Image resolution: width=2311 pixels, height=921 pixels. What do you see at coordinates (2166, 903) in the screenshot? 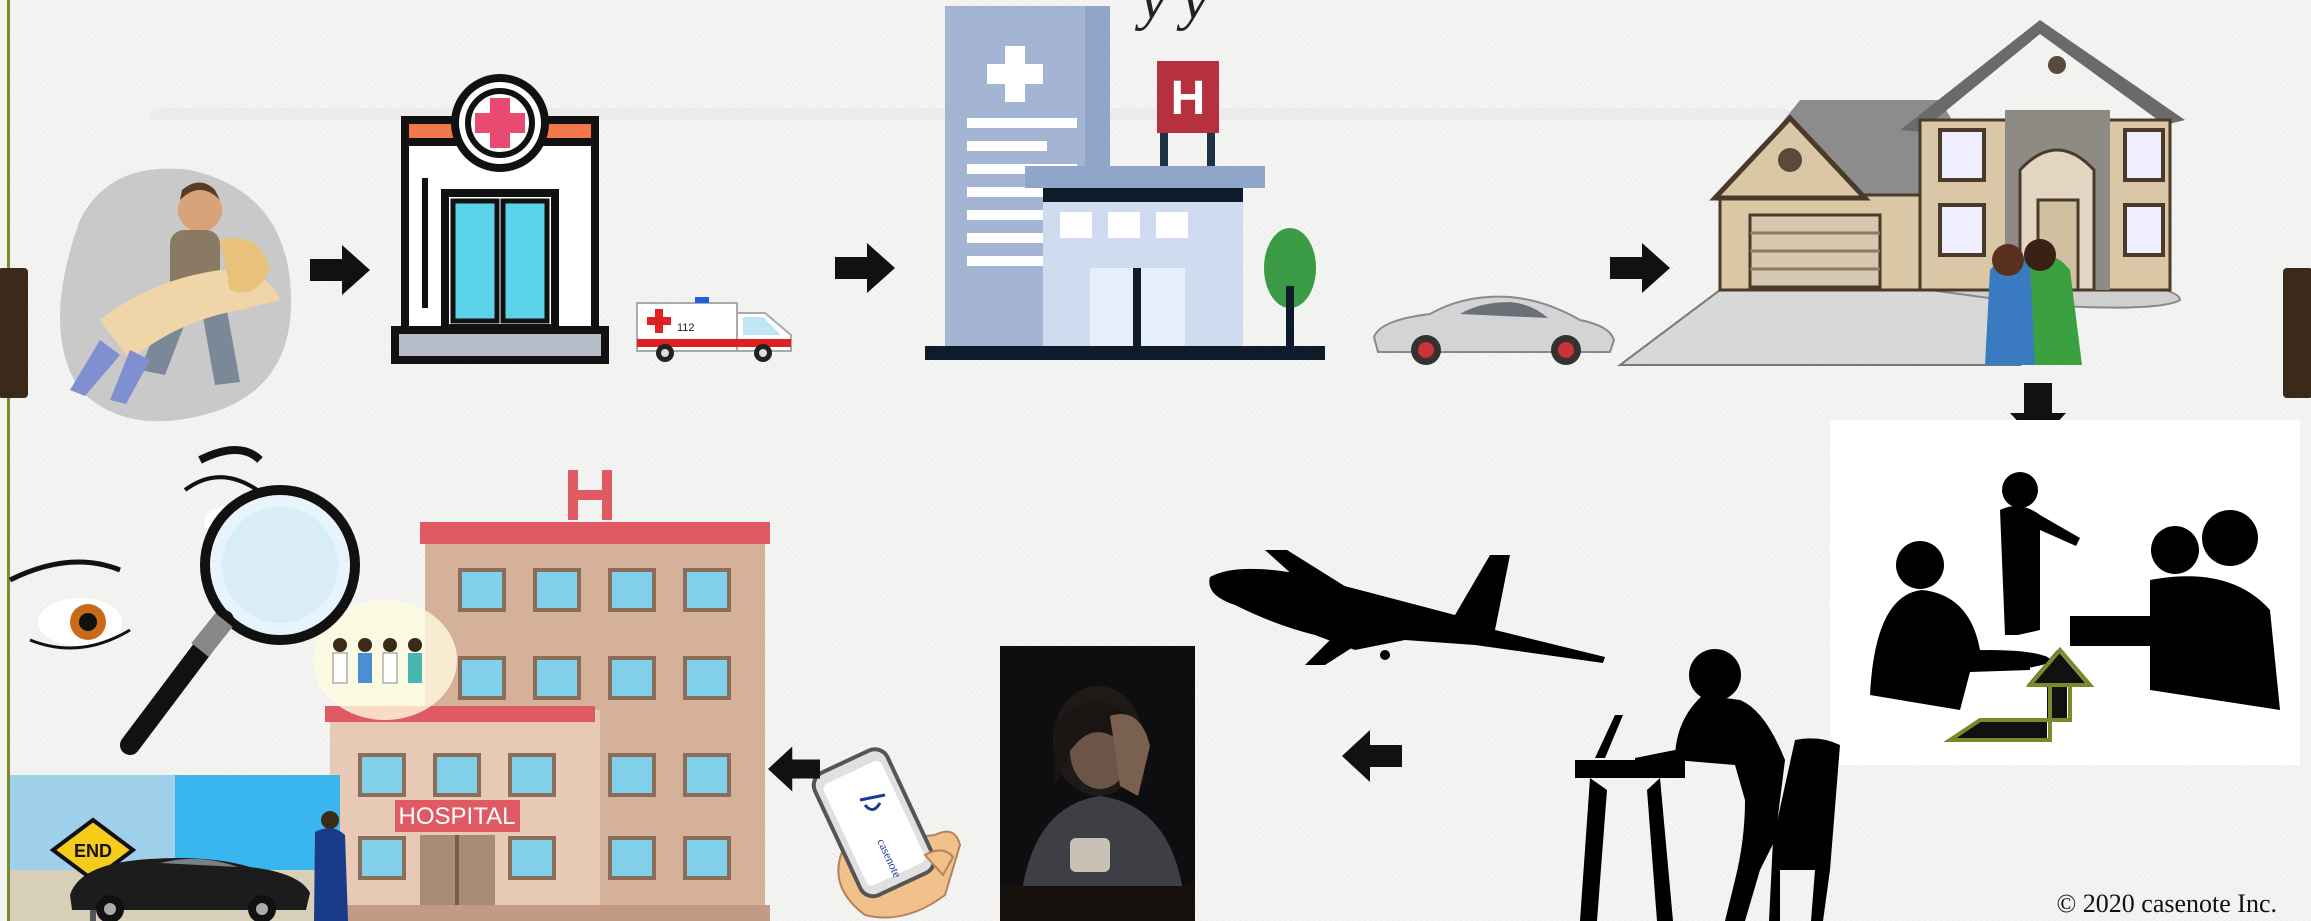
I see `copyright-text: © 2020 casenote Inc.` at bounding box center [2166, 903].